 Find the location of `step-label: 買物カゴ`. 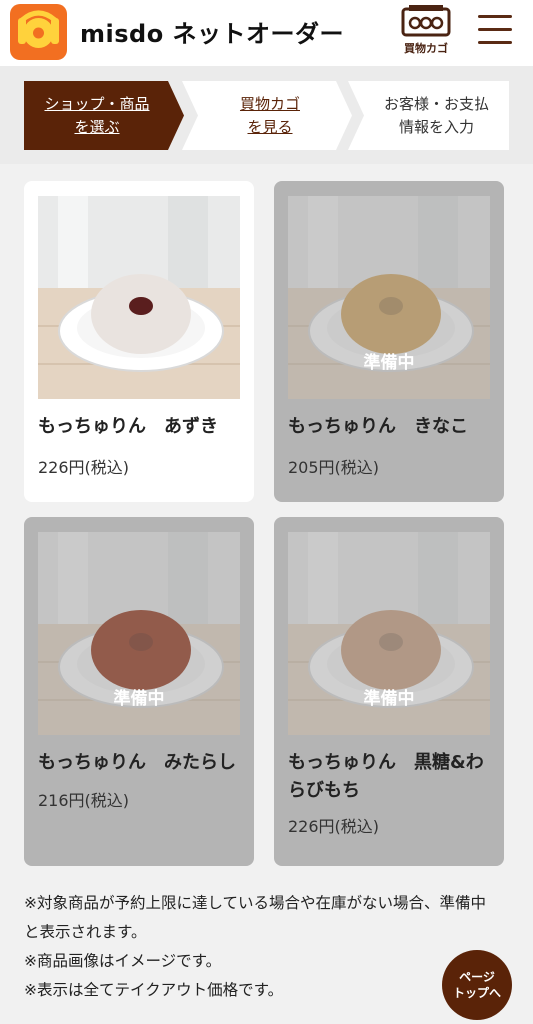

step-label: 買物カゴ is located at coordinates (269, 103).